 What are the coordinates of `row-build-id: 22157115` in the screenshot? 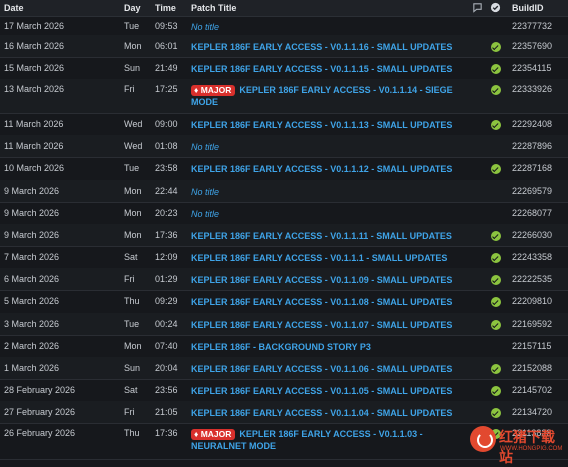 It's located at (531, 346).